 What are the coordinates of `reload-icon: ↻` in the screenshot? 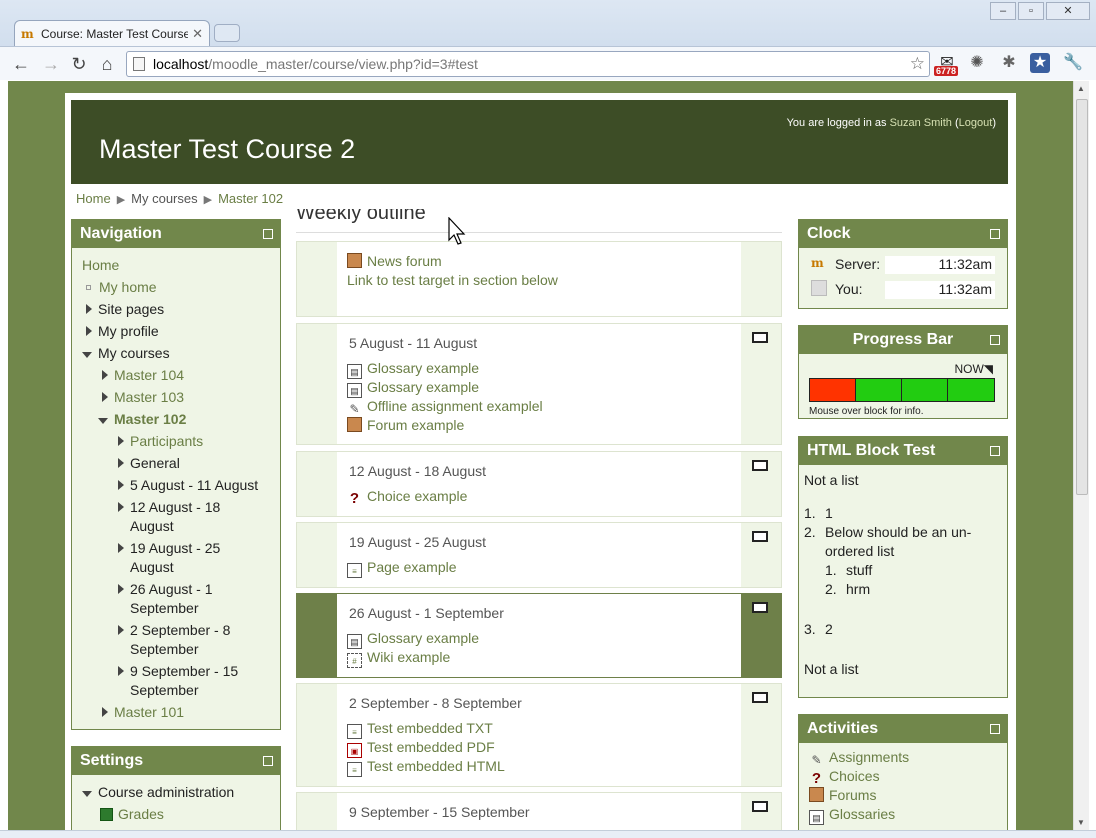 It's located at (79, 64).